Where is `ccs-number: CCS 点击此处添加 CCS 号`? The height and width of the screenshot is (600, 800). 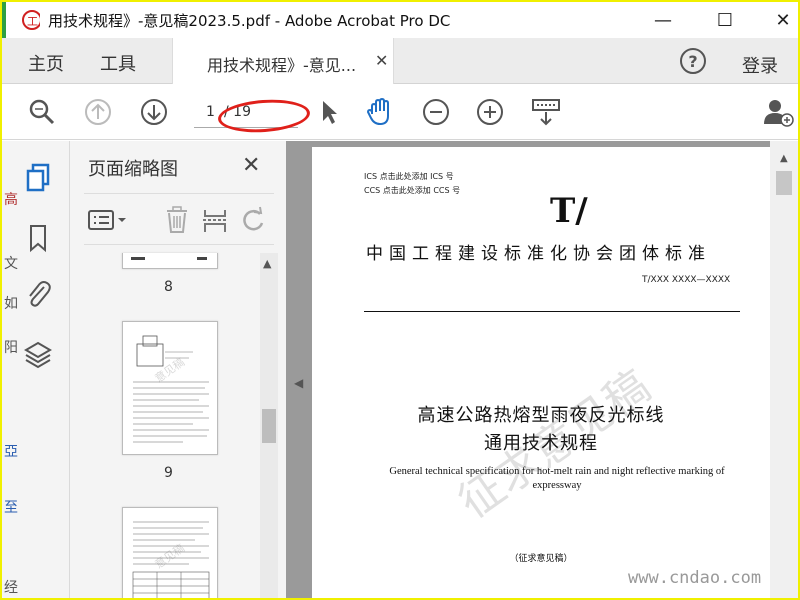 ccs-number: CCS 点击此处添加 CCS 号 is located at coordinates (412, 190).